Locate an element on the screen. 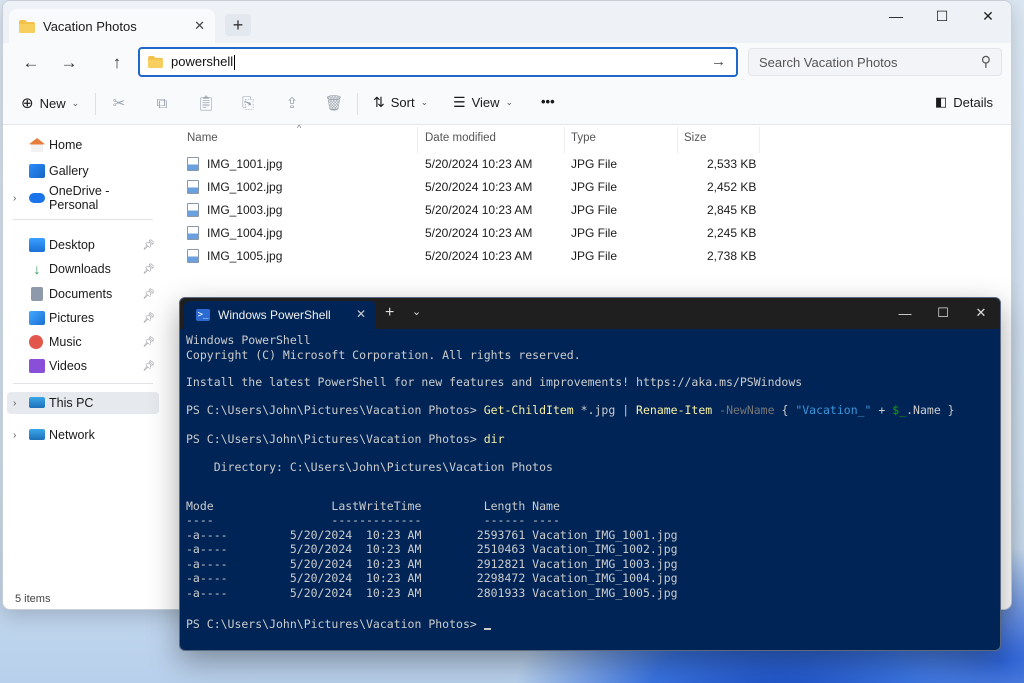 The image size is (1024, 683). picture-icon is located at coordinates (37, 318).